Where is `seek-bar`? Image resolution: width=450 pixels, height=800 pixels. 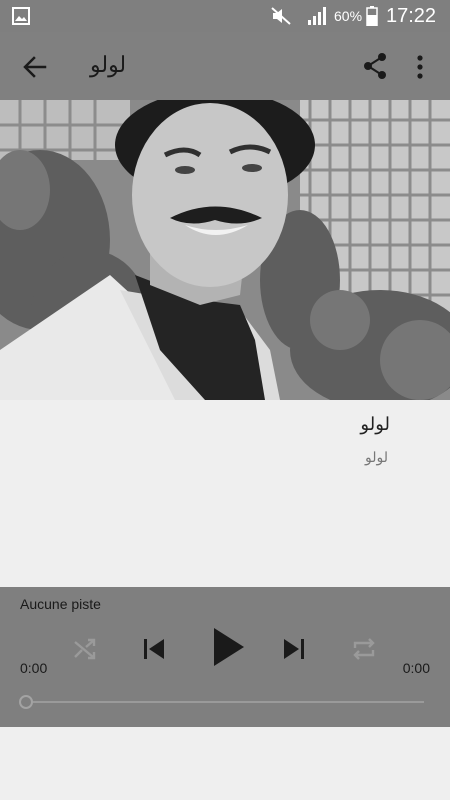 seek-bar is located at coordinates (225, 702).